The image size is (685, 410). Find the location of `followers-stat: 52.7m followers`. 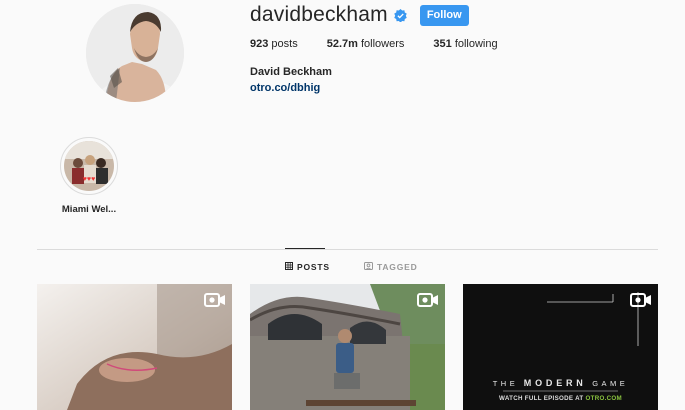

followers-stat: 52.7m followers is located at coordinates (366, 44).